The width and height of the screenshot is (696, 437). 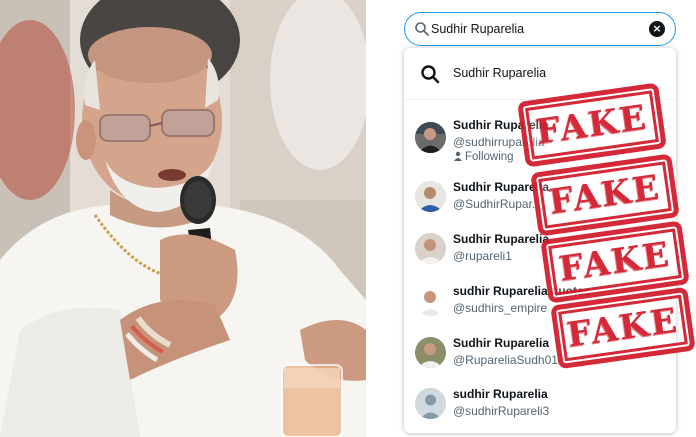 What do you see at coordinates (536, 29) in the screenshot?
I see `search-input` at bounding box center [536, 29].